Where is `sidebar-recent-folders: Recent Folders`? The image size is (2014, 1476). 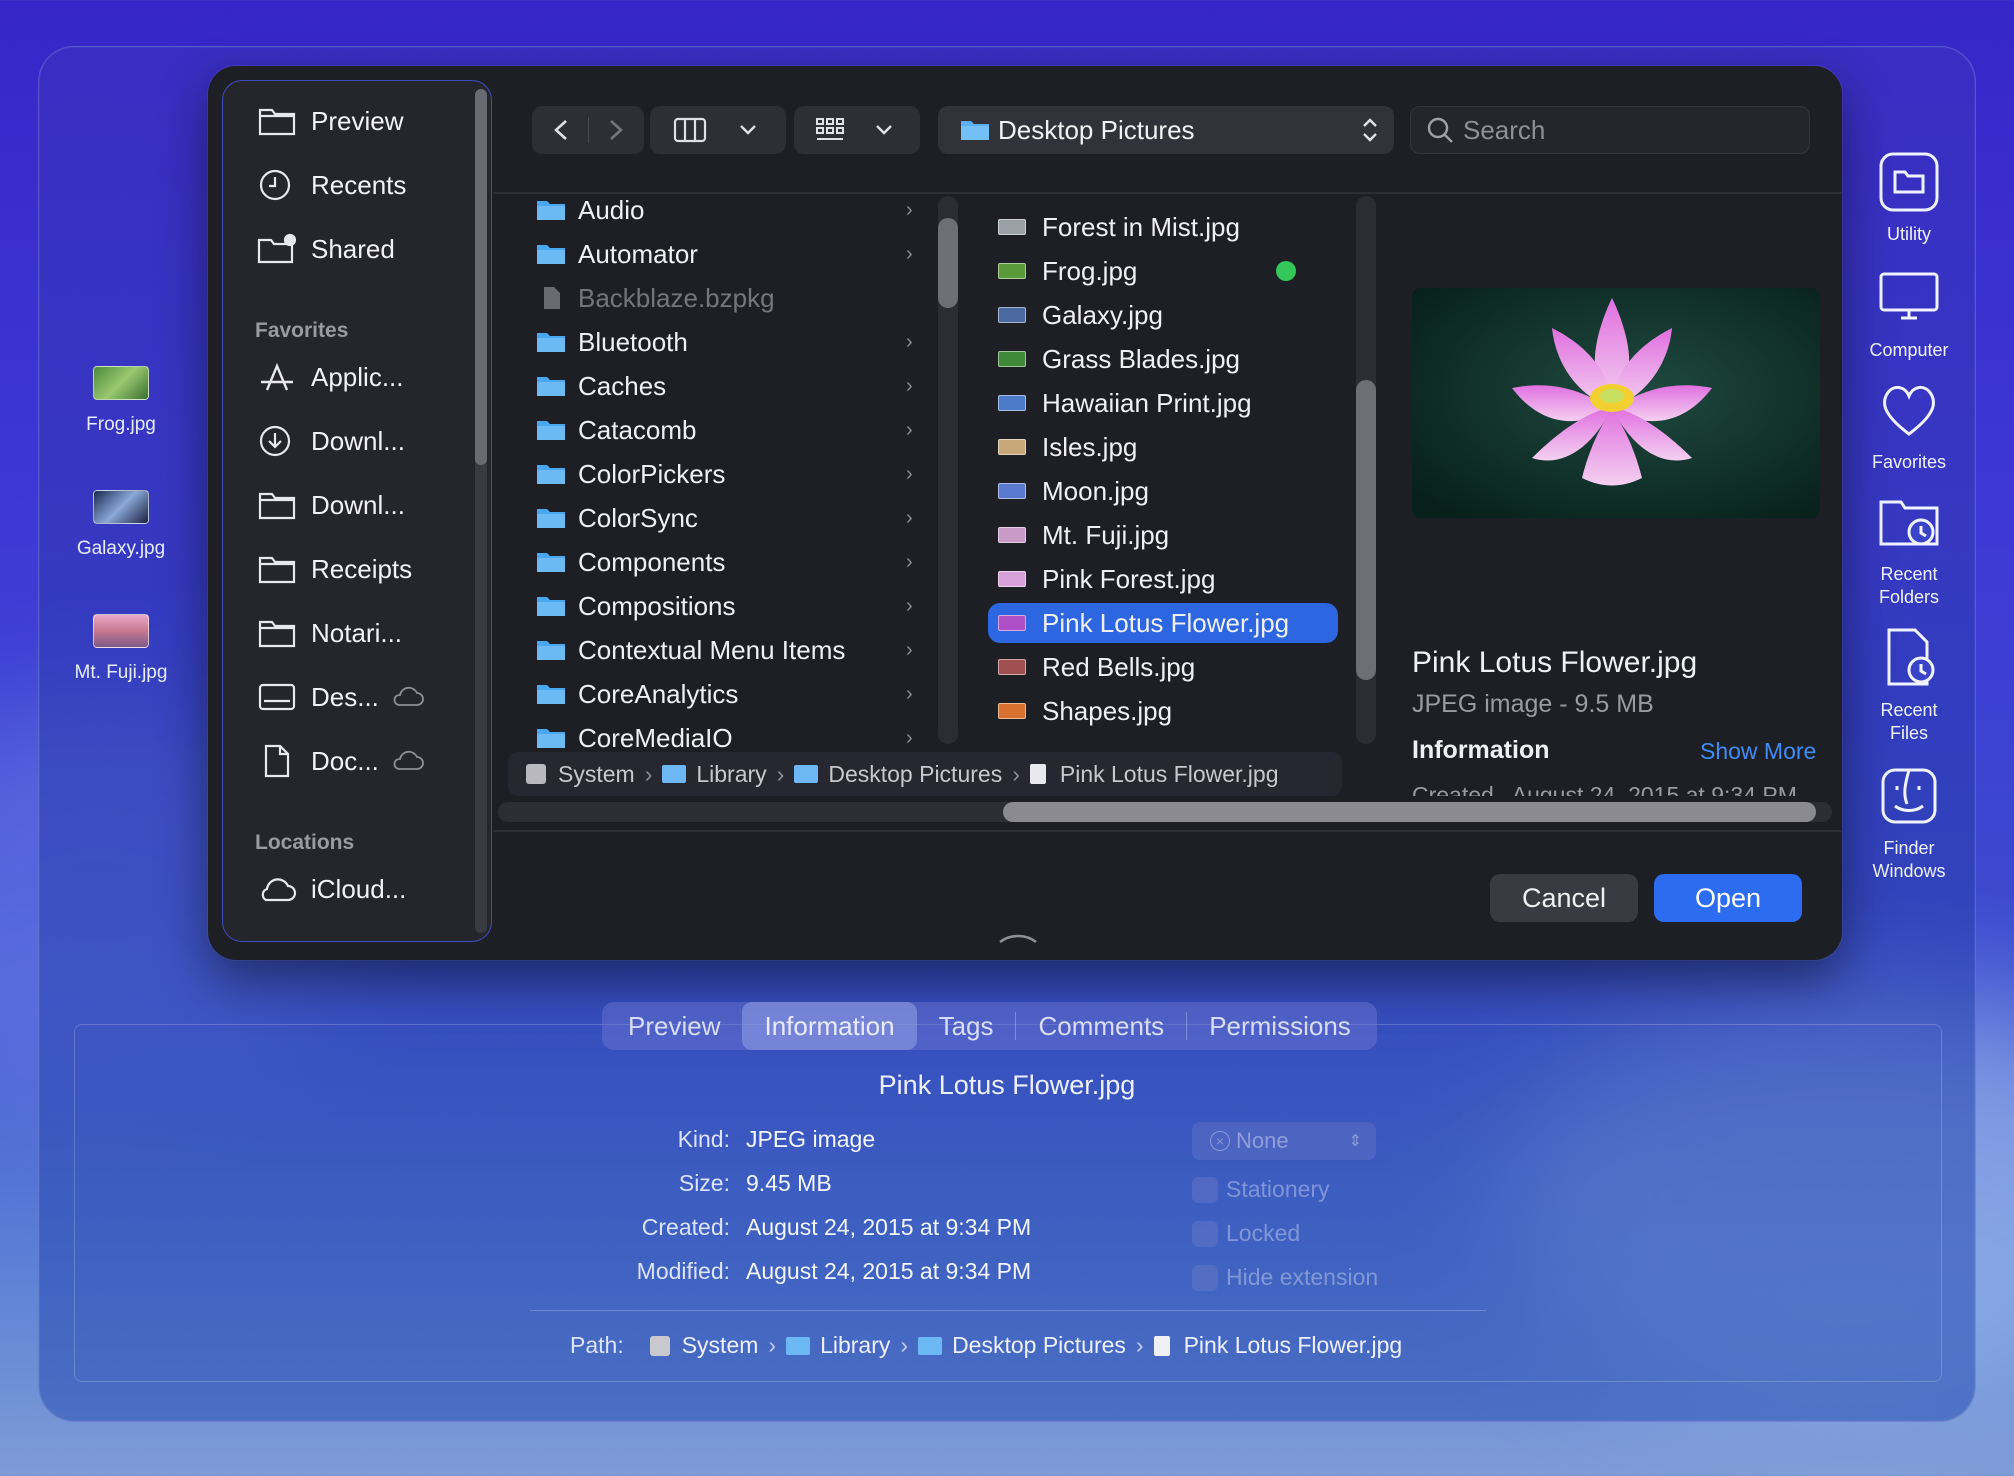
sidebar-recent-folders: Recent Folders is located at coordinates (1909, 549).